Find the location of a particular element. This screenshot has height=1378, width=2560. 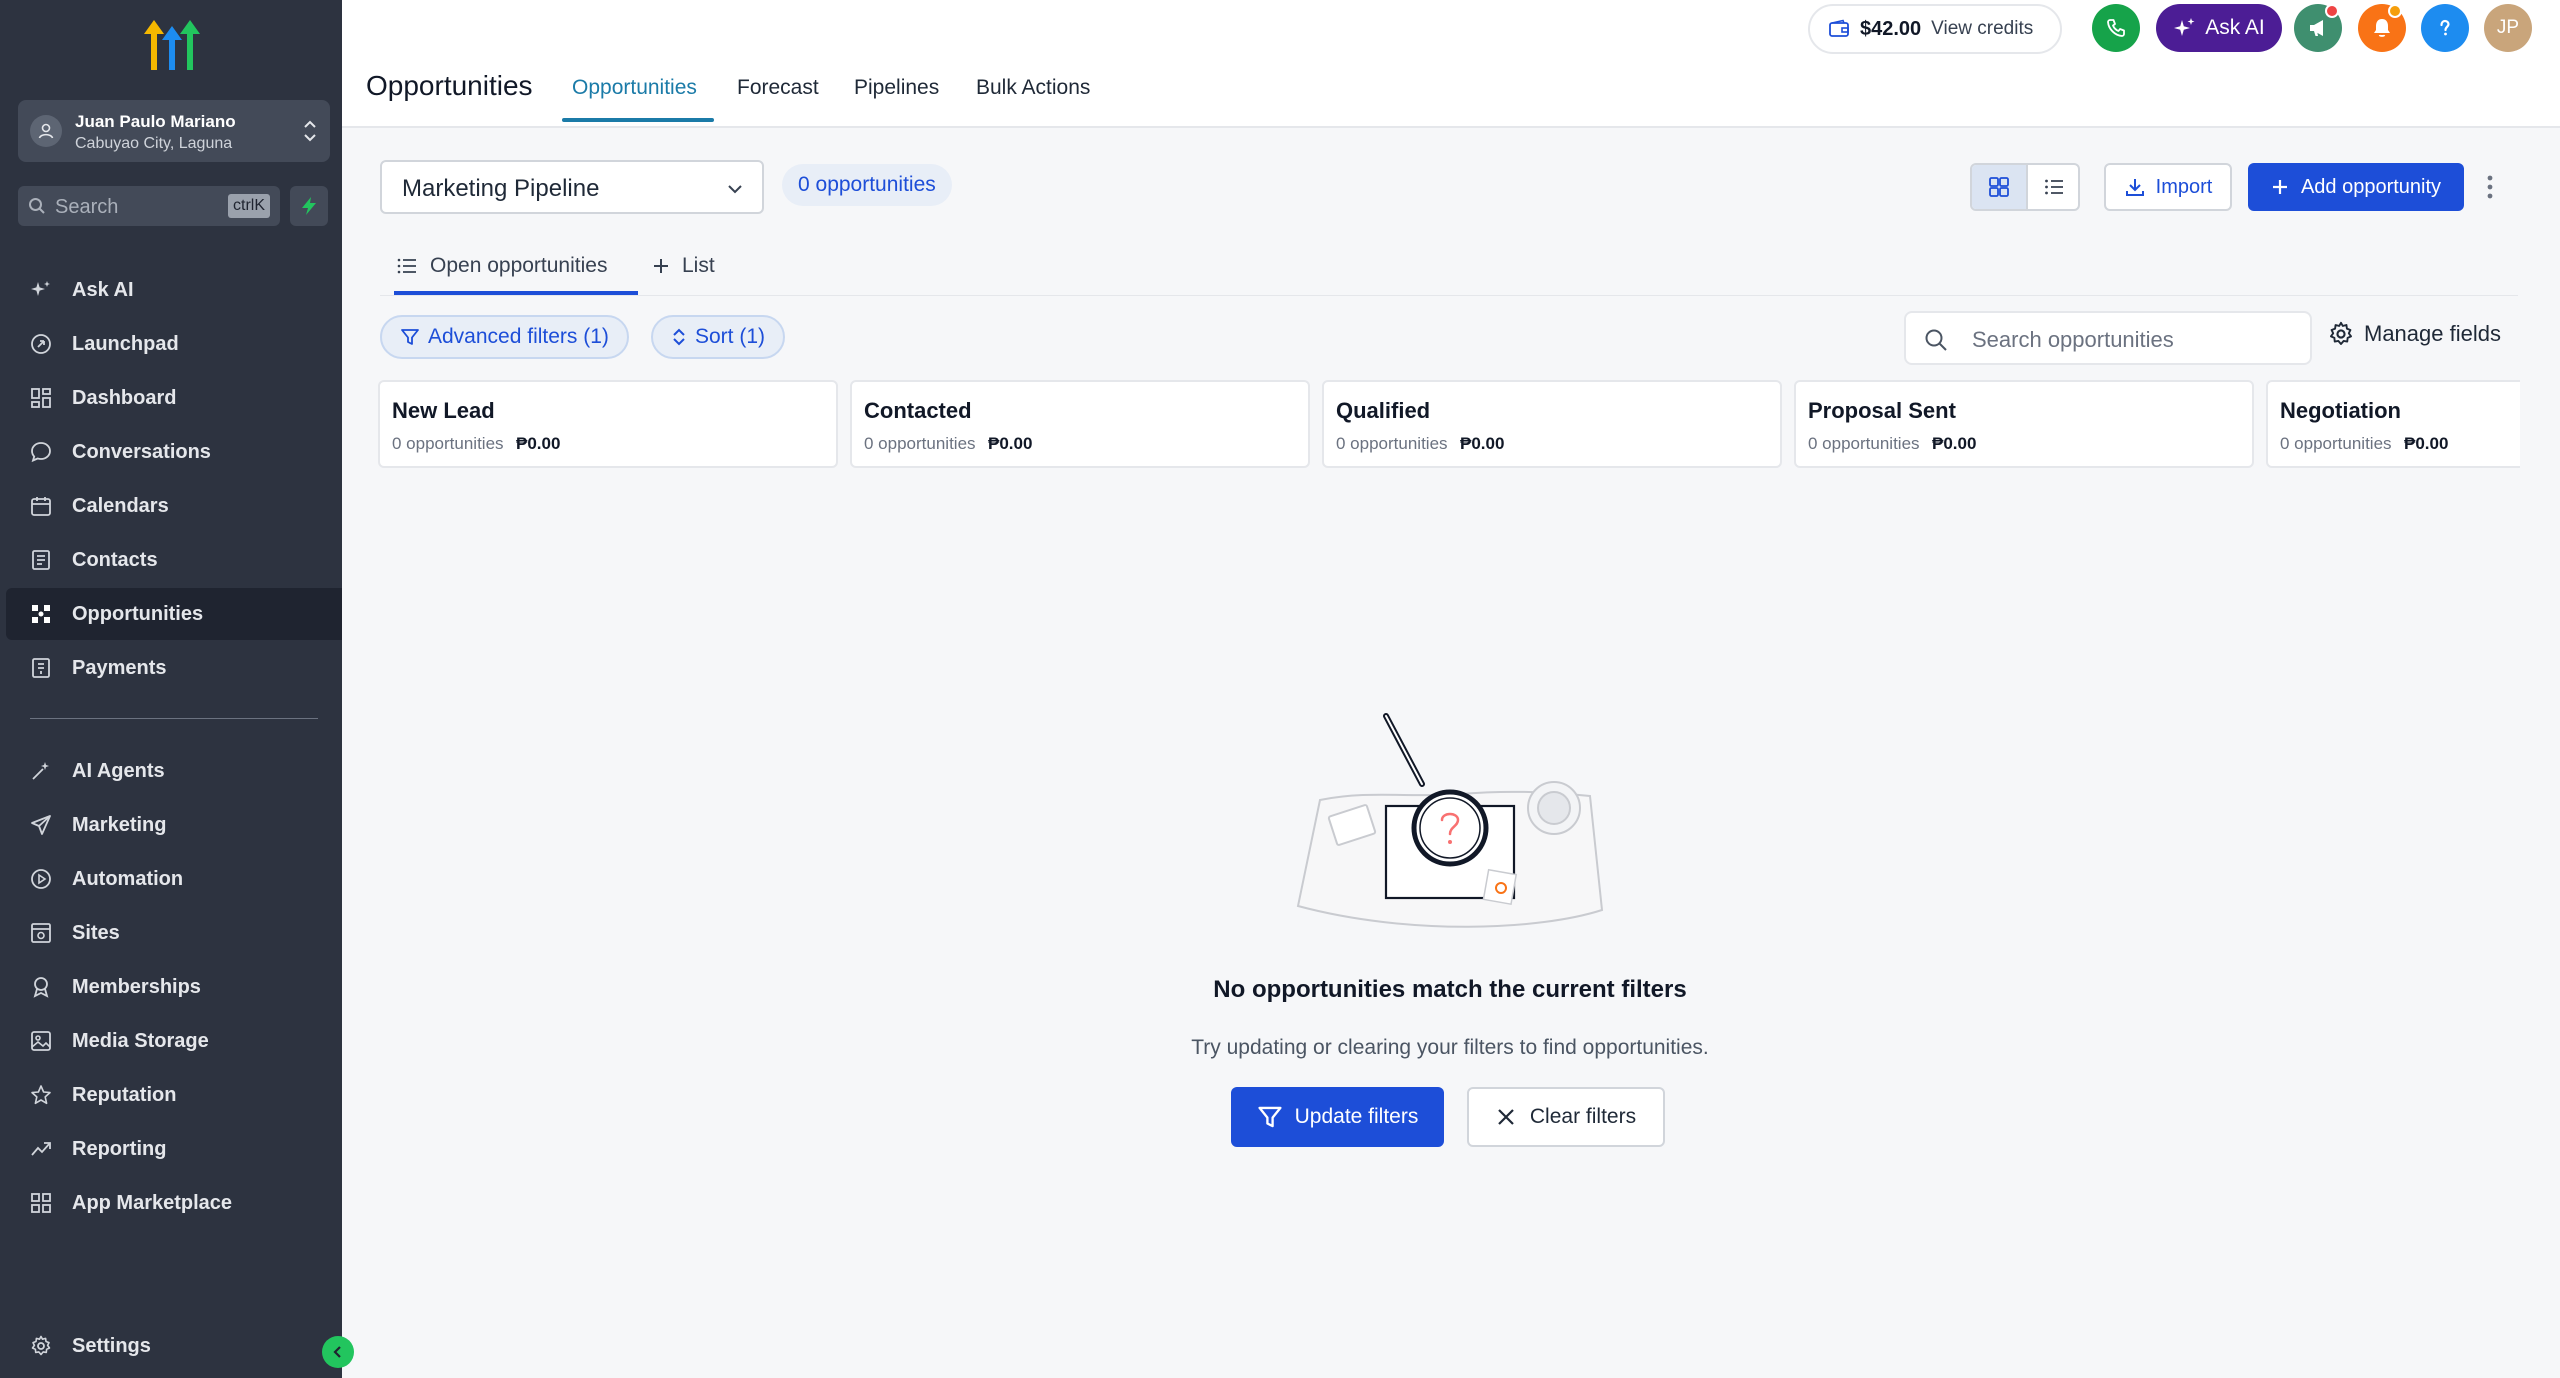

credits-amount: $42.00 is located at coordinates (1891, 28).